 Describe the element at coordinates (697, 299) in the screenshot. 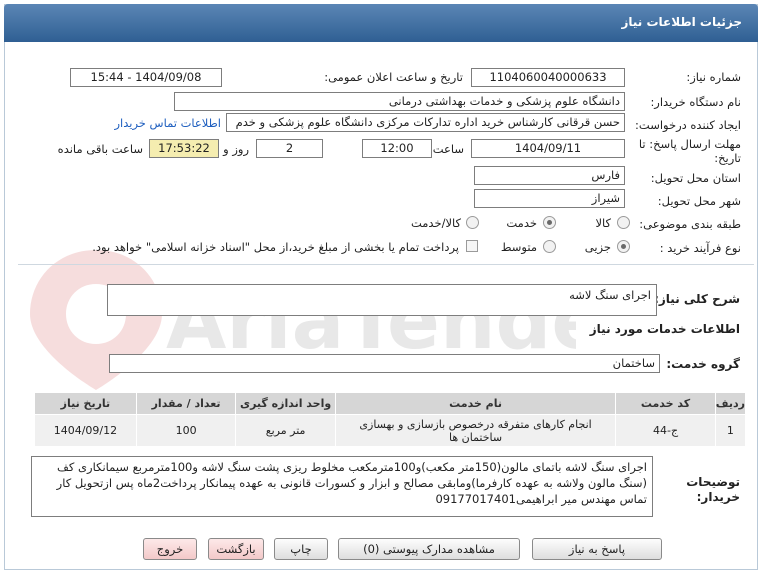

I see `summary-label: شرح کلی نیاز:` at that location.